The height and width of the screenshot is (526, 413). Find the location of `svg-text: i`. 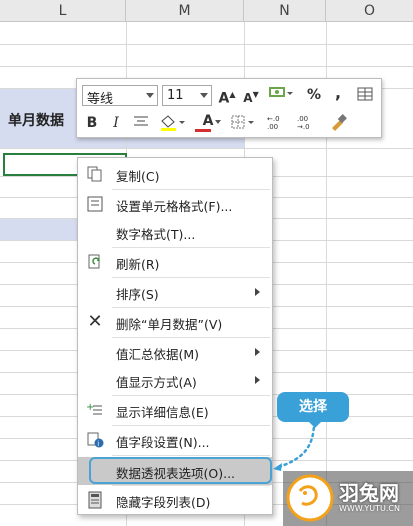

svg-text: i is located at coordinates (98, 444).